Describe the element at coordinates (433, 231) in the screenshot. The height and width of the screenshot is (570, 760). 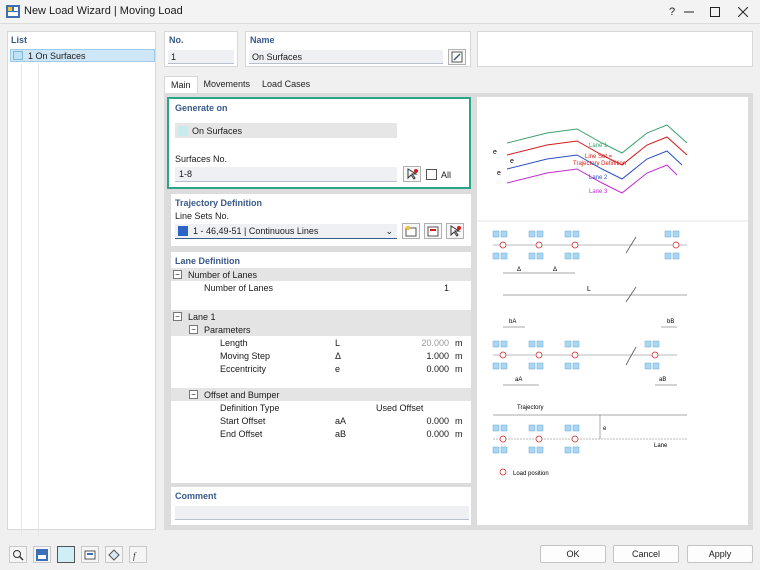
I see `edit-line-set-button` at that location.